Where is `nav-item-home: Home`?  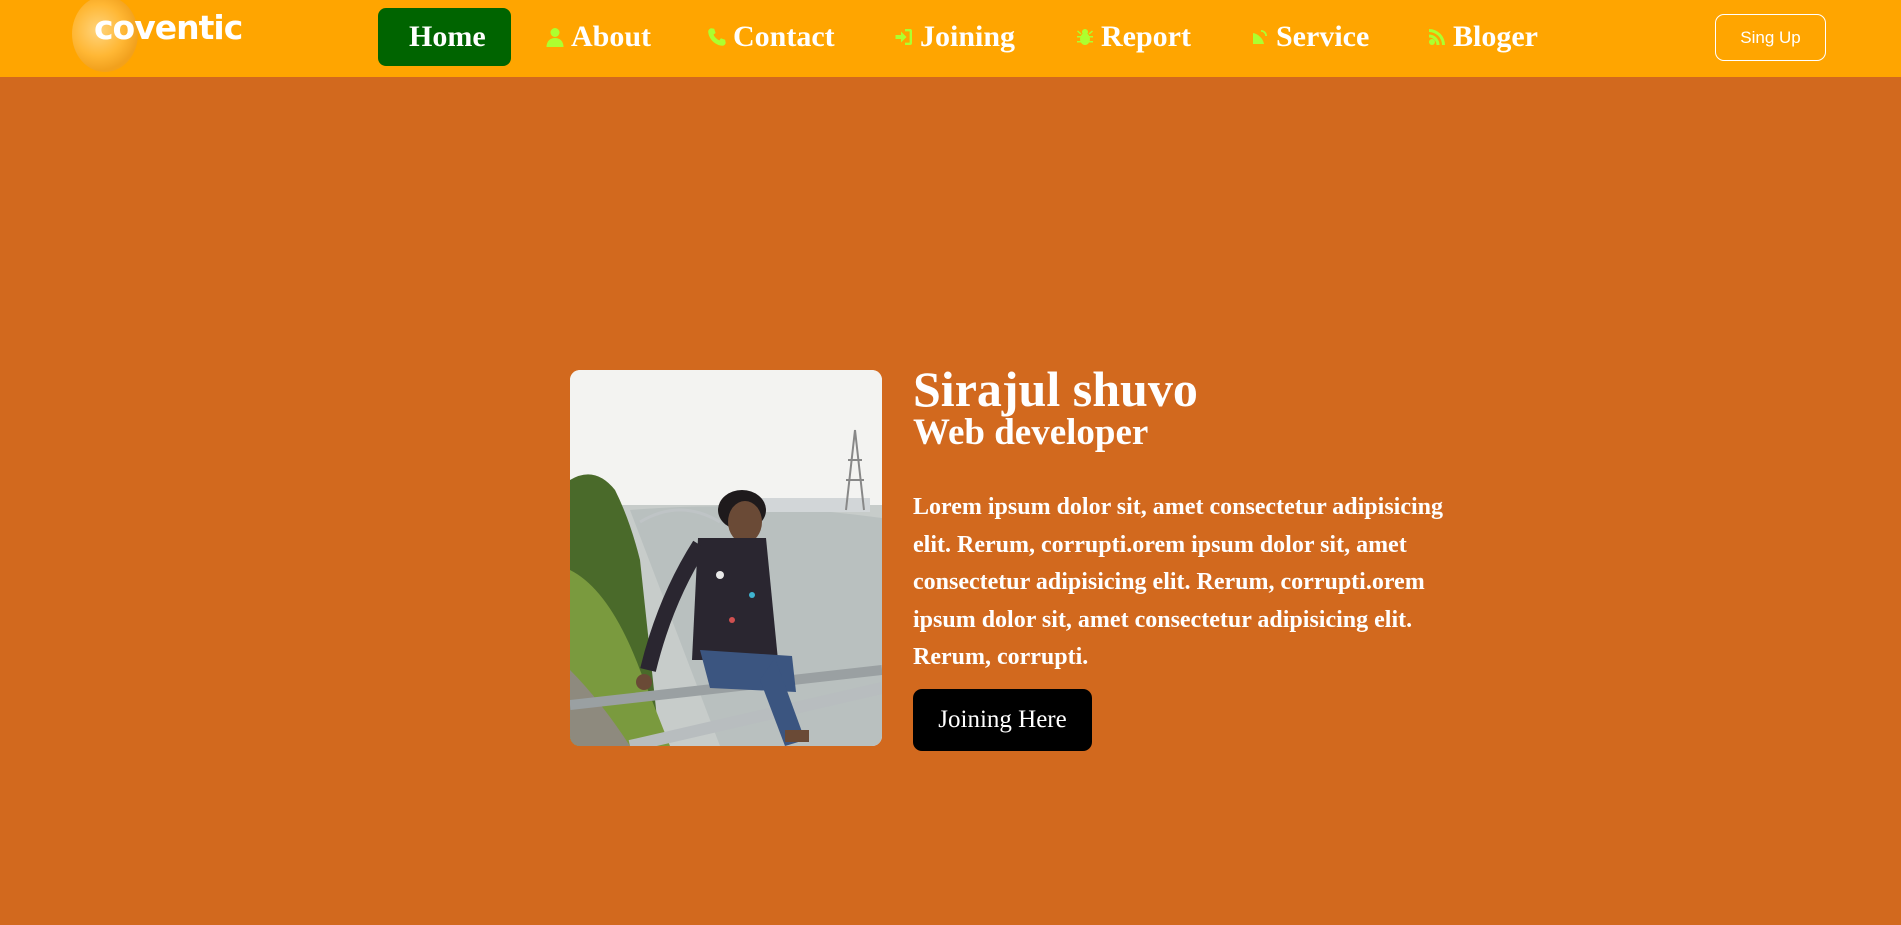 nav-item-home: Home is located at coordinates (444, 37).